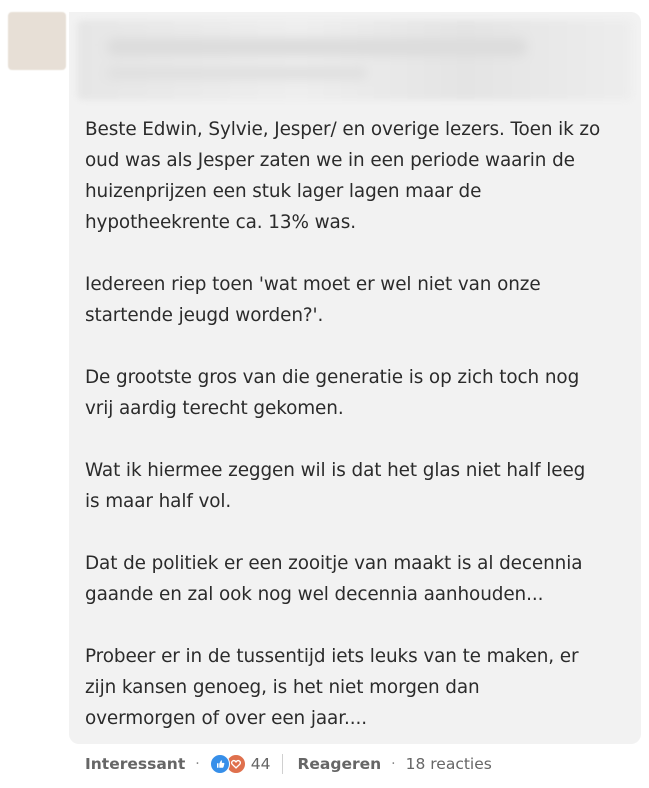 The height and width of the screenshot is (788, 649). I want to click on comment-actions: Interessant · 44 Reageren · 18 reacties, so click(288, 764).